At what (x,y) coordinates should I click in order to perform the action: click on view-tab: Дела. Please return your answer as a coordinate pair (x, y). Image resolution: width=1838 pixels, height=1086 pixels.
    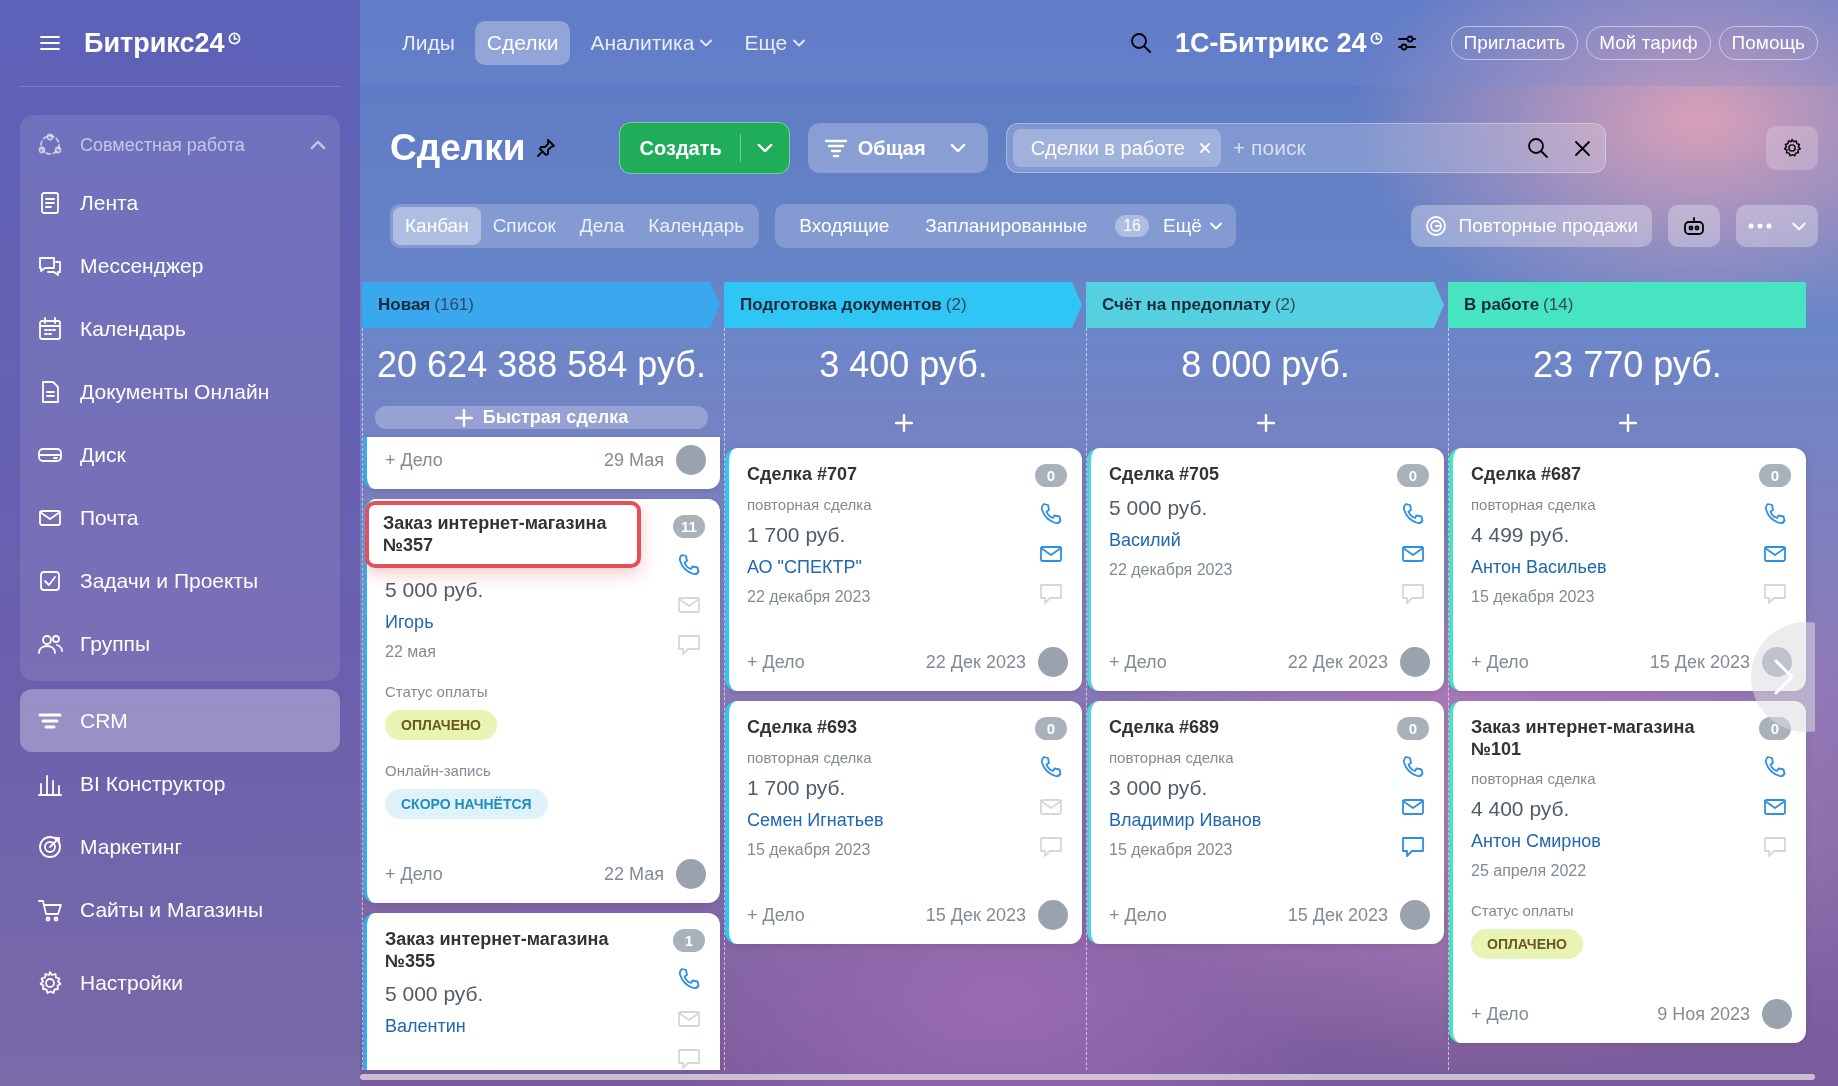
    Looking at the image, I should click on (602, 226).